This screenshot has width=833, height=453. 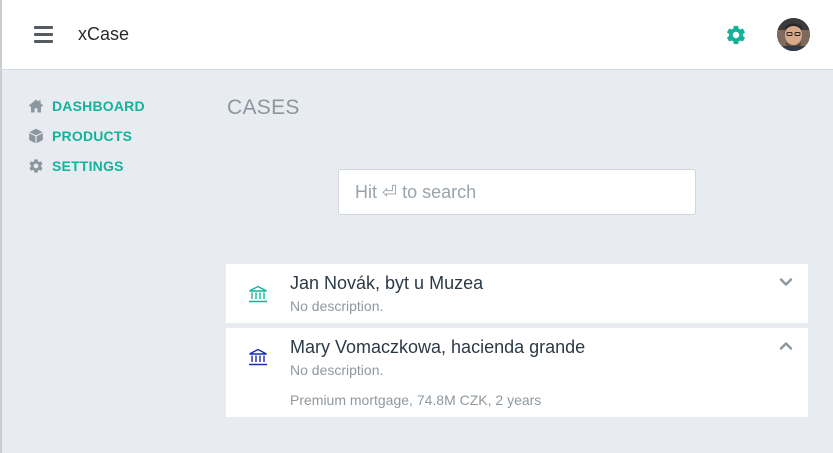 I want to click on case-card: Jan Novák, byt u Muzea No description., so click(x=517, y=293).